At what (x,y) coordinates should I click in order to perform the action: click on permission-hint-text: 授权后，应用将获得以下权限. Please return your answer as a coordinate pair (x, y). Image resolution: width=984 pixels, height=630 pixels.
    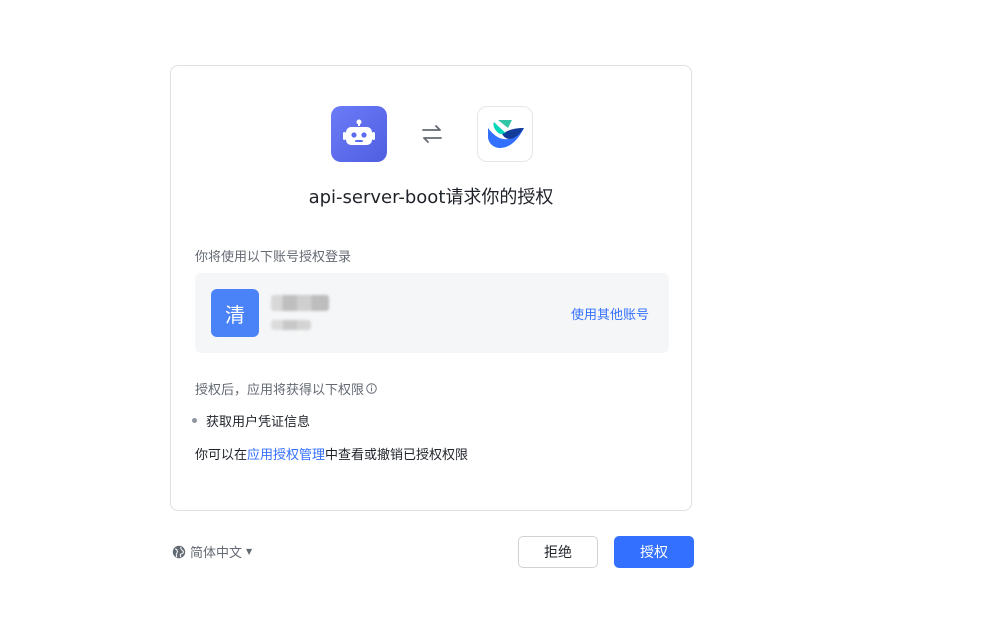
    Looking at the image, I should click on (280, 390).